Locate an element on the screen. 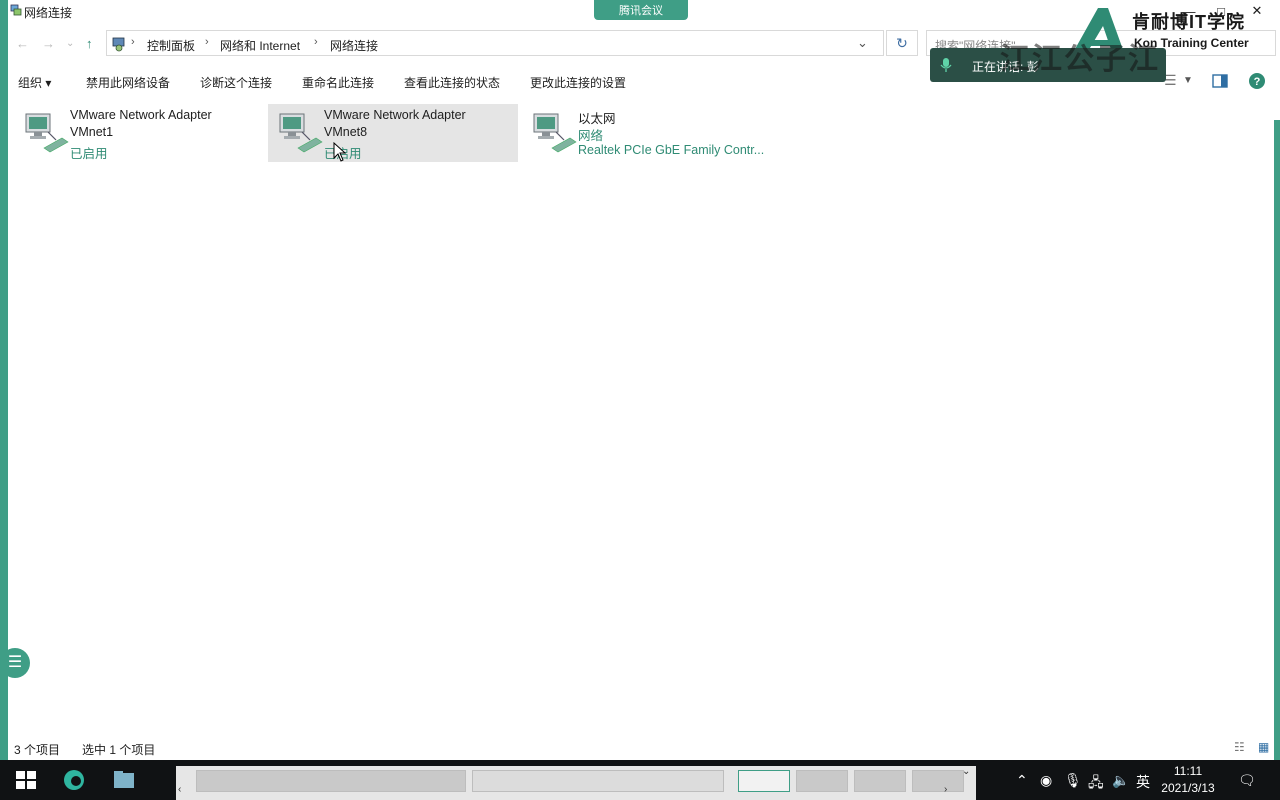 Image resolution: width=1280 pixels, height=800 pixels. tray-app-icon: ◉ is located at coordinates (1046, 780).